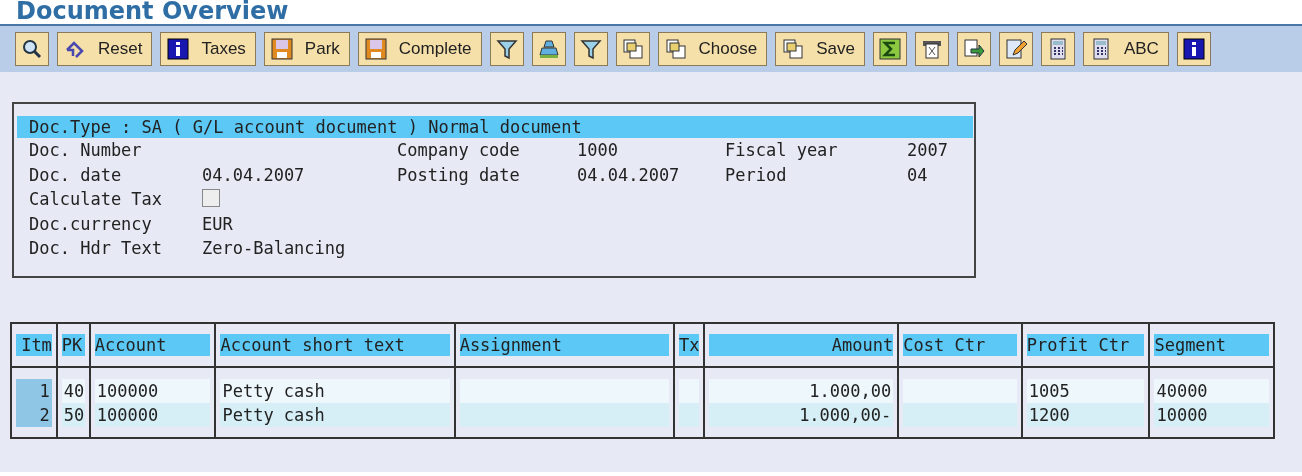  What do you see at coordinates (91, 223) in the screenshot?
I see `field-label: Doc.currency` at bounding box center [91, 223].